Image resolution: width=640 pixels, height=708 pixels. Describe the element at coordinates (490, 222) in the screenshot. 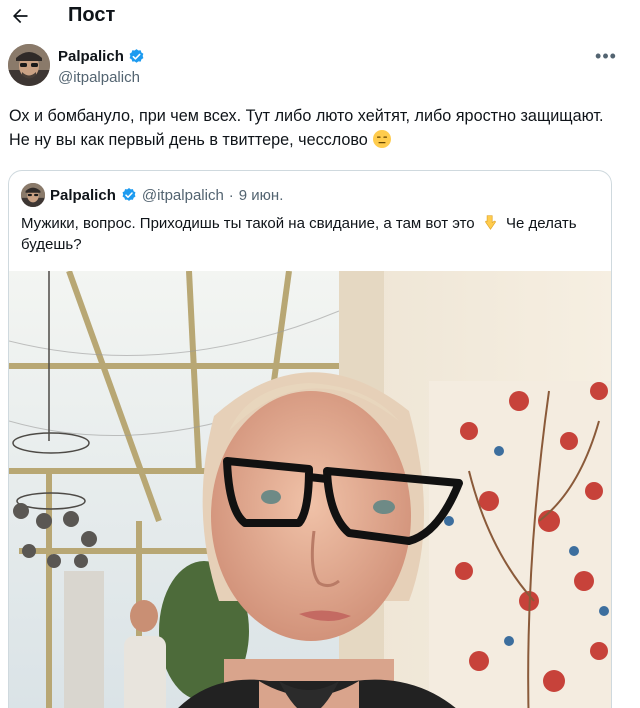

I see `pointing-down-icon` at that location.